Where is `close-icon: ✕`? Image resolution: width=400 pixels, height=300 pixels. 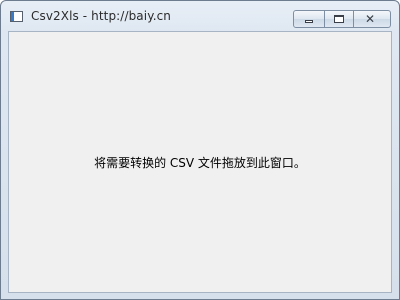 close-icon: ✕ is located at coordinates (370, 19).